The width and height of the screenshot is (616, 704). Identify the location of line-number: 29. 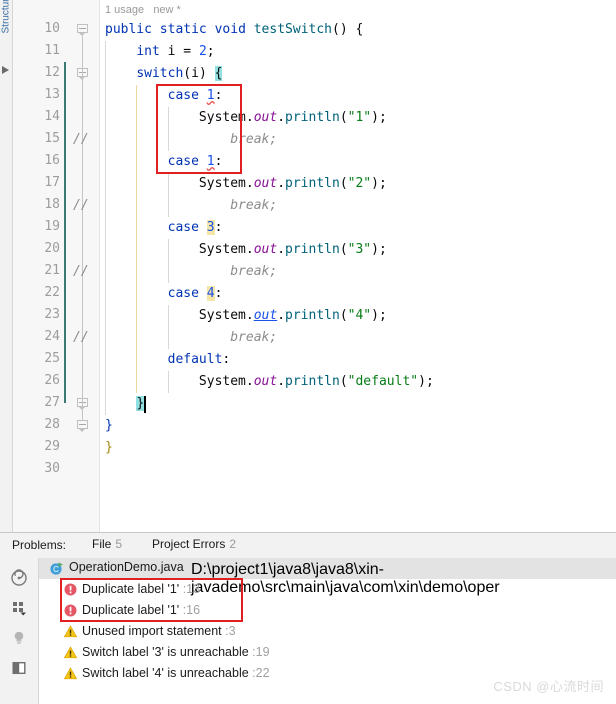
(52, 446).